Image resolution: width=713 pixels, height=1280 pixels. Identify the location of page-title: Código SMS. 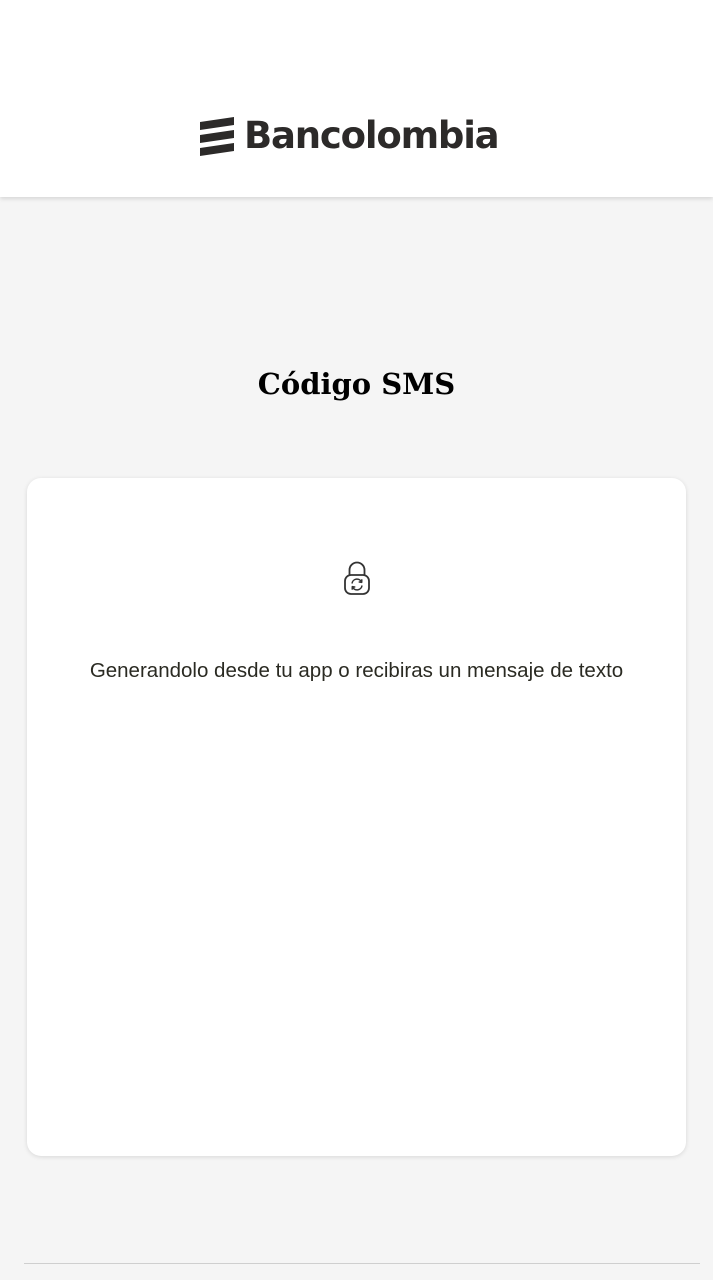
(356, 384).